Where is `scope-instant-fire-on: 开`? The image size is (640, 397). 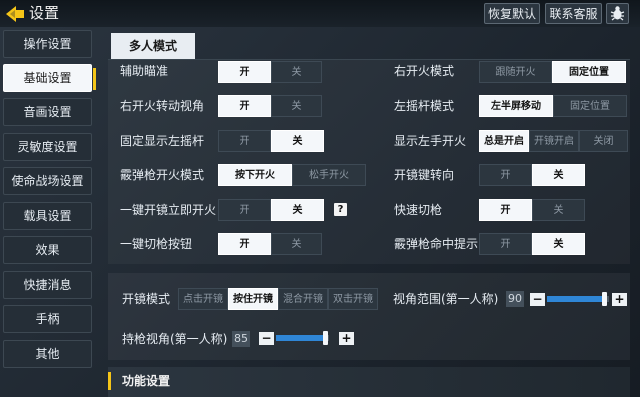
scope-instant-fire-on: 开 is located at coordinates (244, 210).